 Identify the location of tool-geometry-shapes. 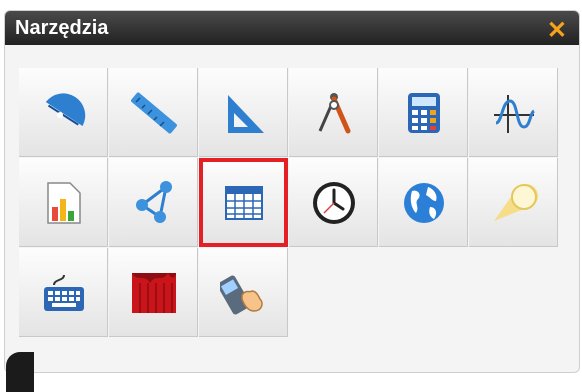
(153, 202).